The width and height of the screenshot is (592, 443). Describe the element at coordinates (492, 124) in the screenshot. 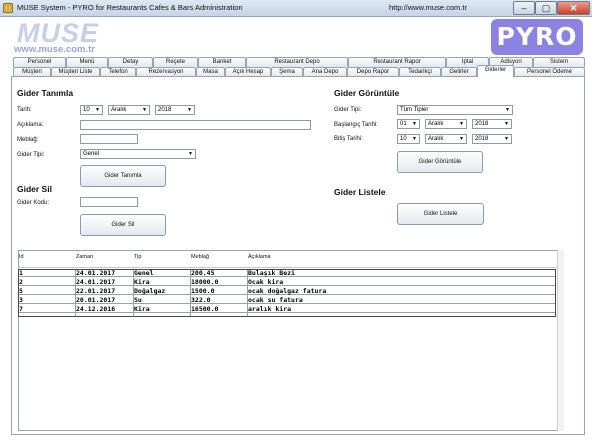

I see `baslangic-year-select: 2018 ▼` at that location.